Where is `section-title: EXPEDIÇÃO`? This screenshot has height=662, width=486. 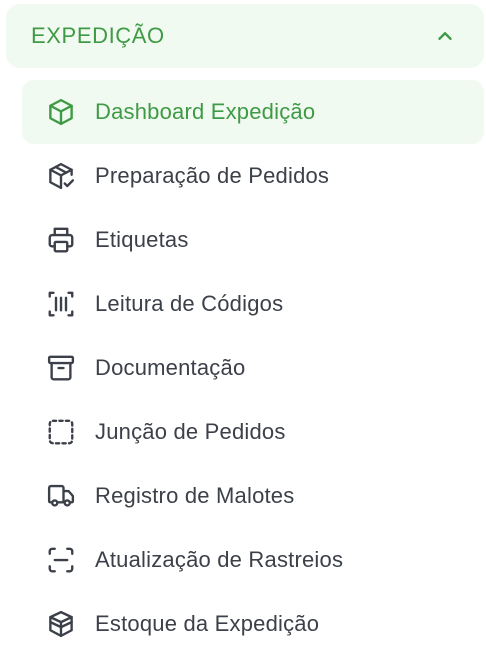
section-title: EXPEDIÇÃO is located at coordinates (98, 35).